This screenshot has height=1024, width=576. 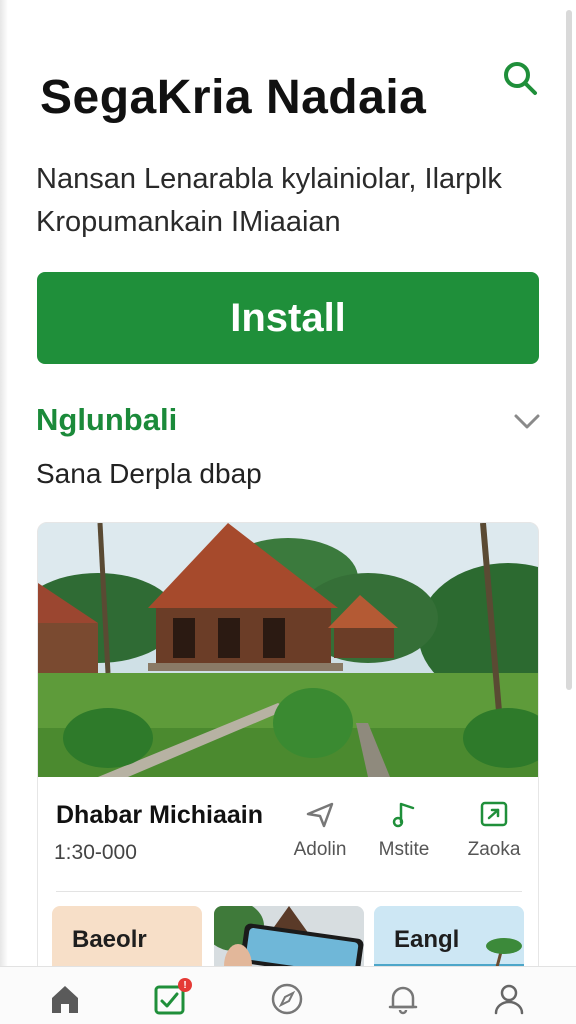 I want to click on share-box-icon, so click(x=494, y=814).